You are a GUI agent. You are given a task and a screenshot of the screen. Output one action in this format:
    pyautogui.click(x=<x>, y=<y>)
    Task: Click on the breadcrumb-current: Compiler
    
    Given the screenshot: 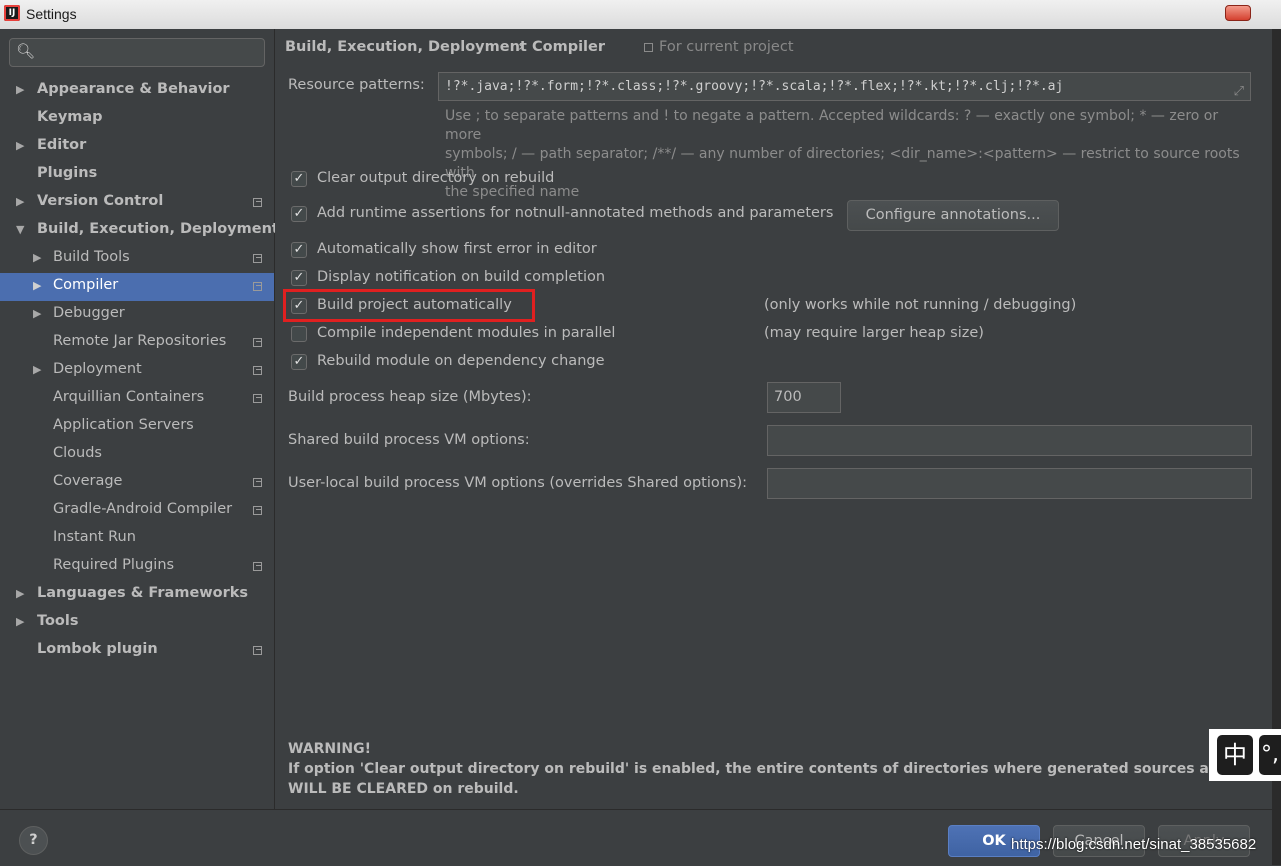 What is the action you would take?
    pyautogui.click(x=569, y=47)
    